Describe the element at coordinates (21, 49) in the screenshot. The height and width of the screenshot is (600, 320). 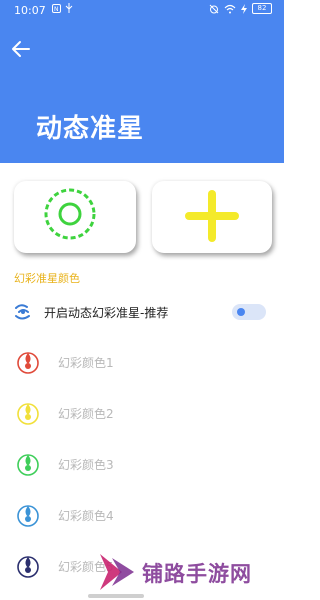
I see `back-arrow-icon` at that location.